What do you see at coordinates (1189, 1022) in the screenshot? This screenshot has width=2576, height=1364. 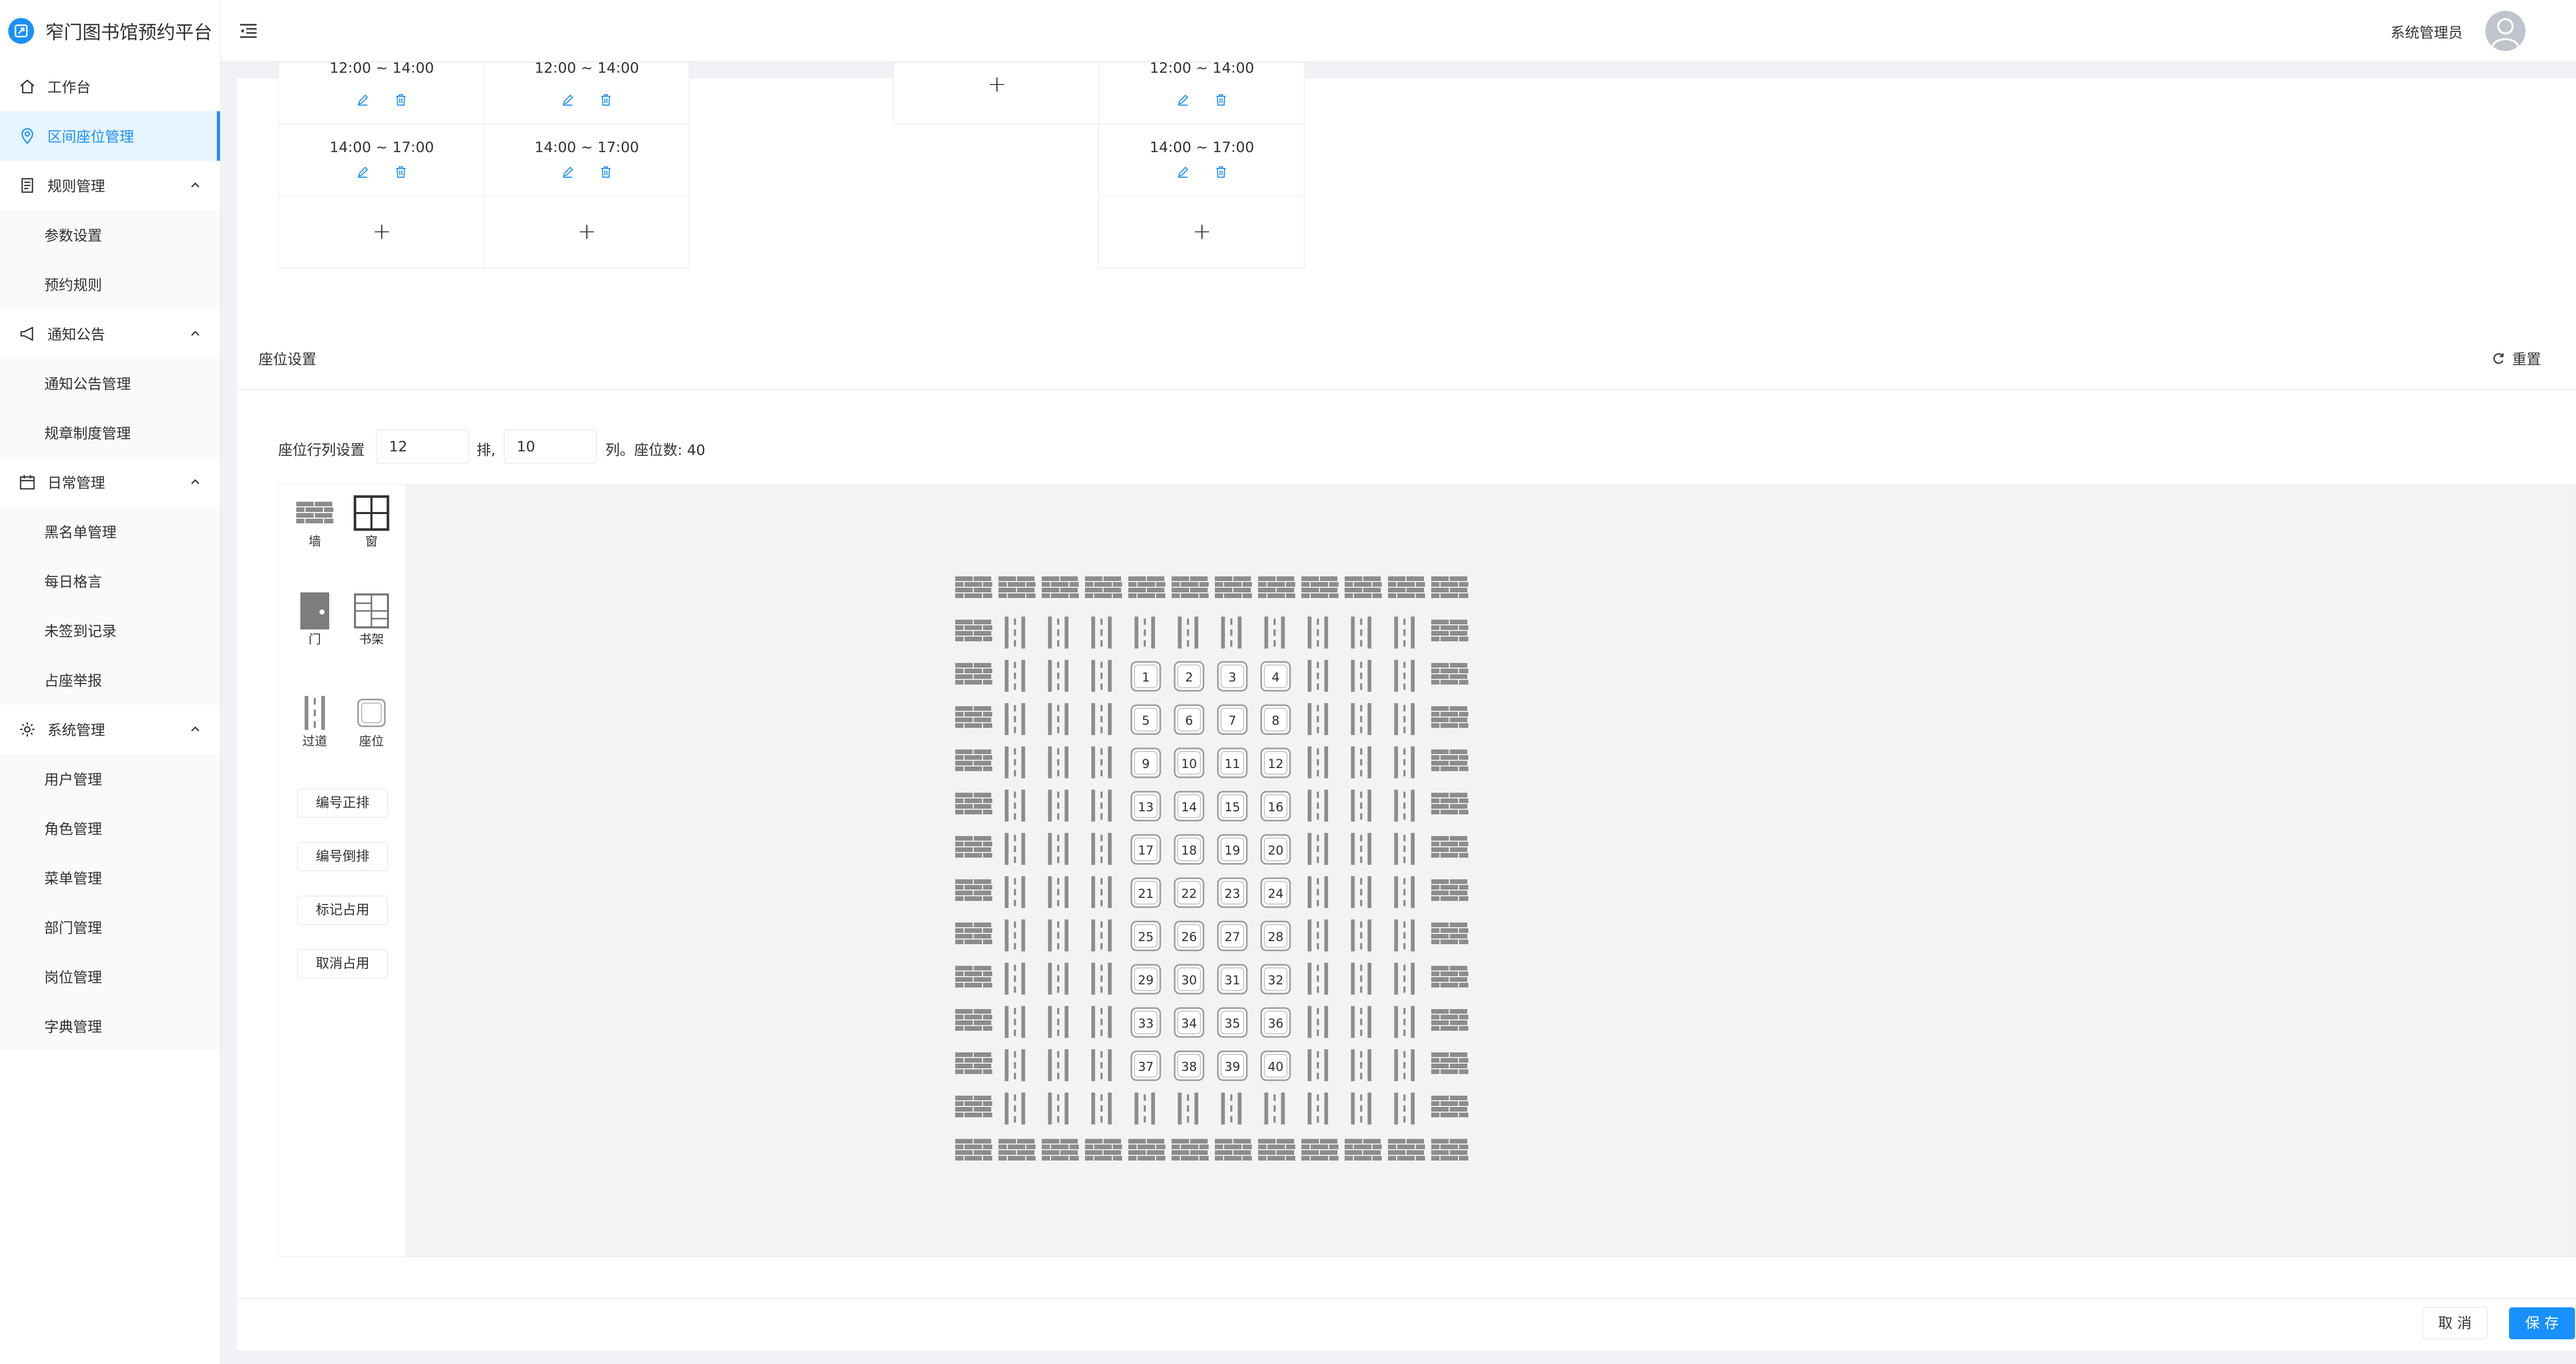 I see `seat: 34` at bounding box center [1189, 1022].